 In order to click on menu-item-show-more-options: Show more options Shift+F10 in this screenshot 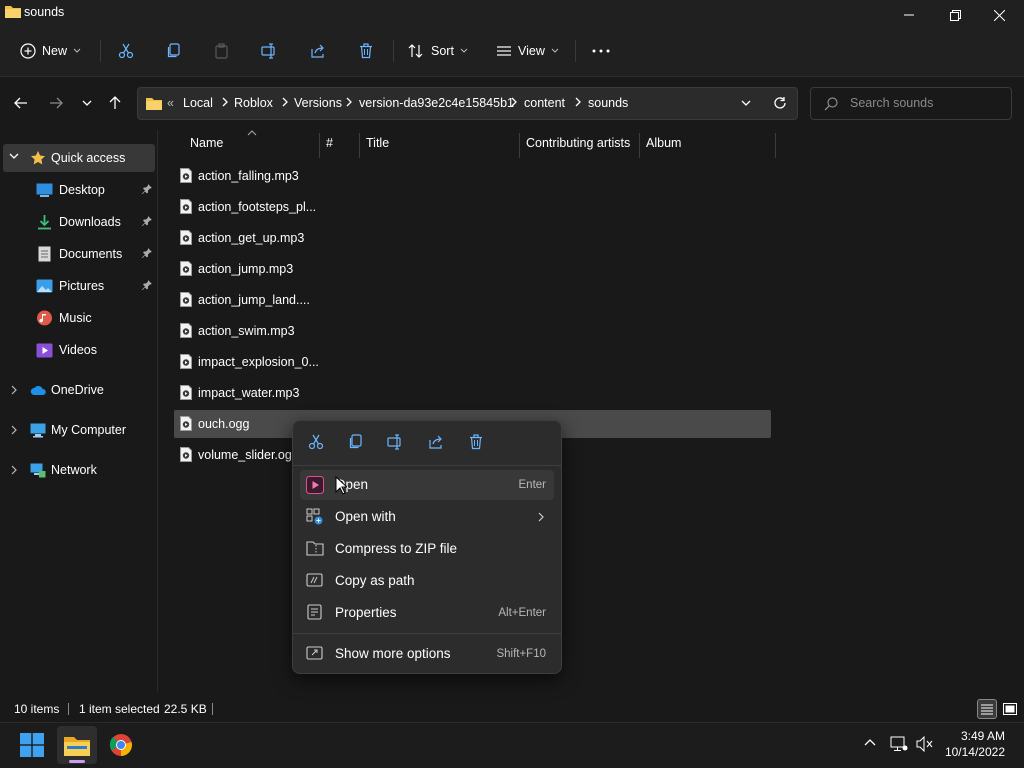, I will do `click(427, 654)`.